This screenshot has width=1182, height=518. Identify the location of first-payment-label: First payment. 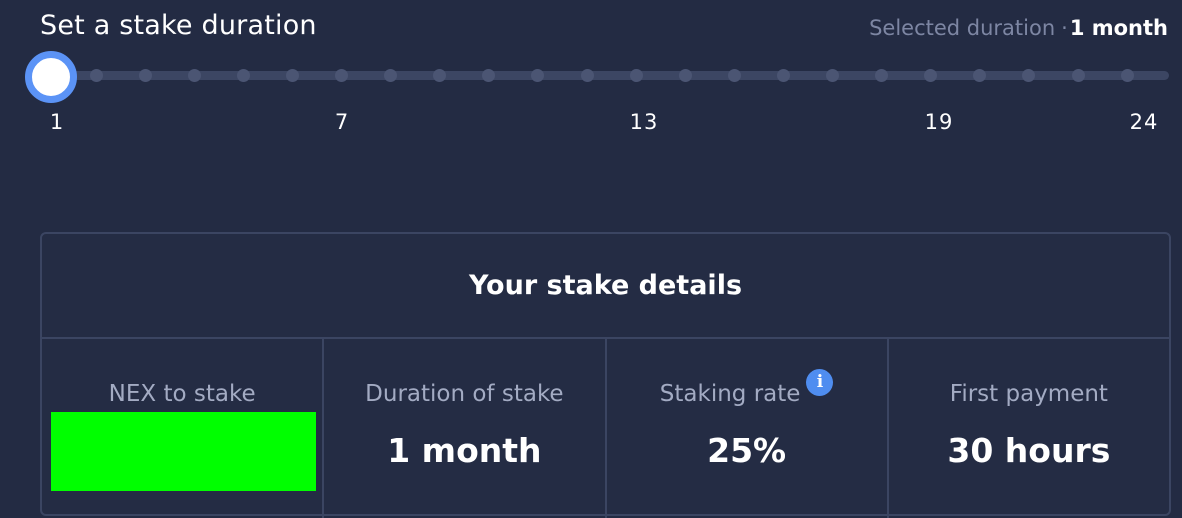
(1028, 394).